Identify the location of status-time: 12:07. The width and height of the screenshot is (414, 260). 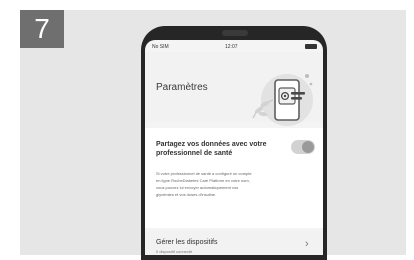
(231, 47).